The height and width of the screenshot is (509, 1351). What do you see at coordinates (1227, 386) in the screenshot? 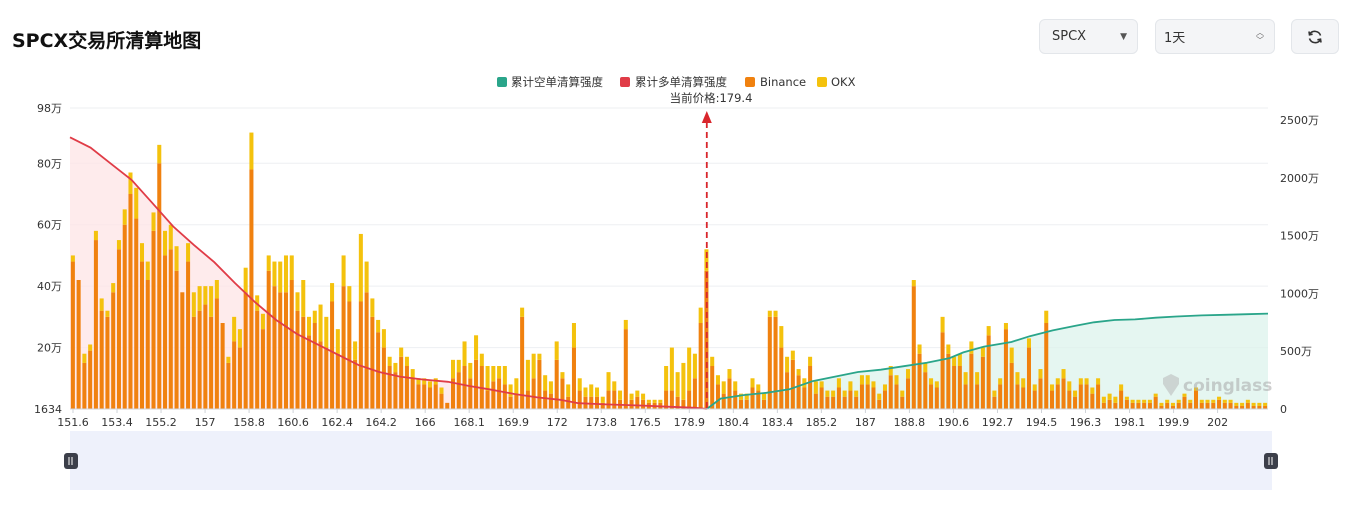
I see `watermark-text: coinglass` at bounding box center [1227, 386].